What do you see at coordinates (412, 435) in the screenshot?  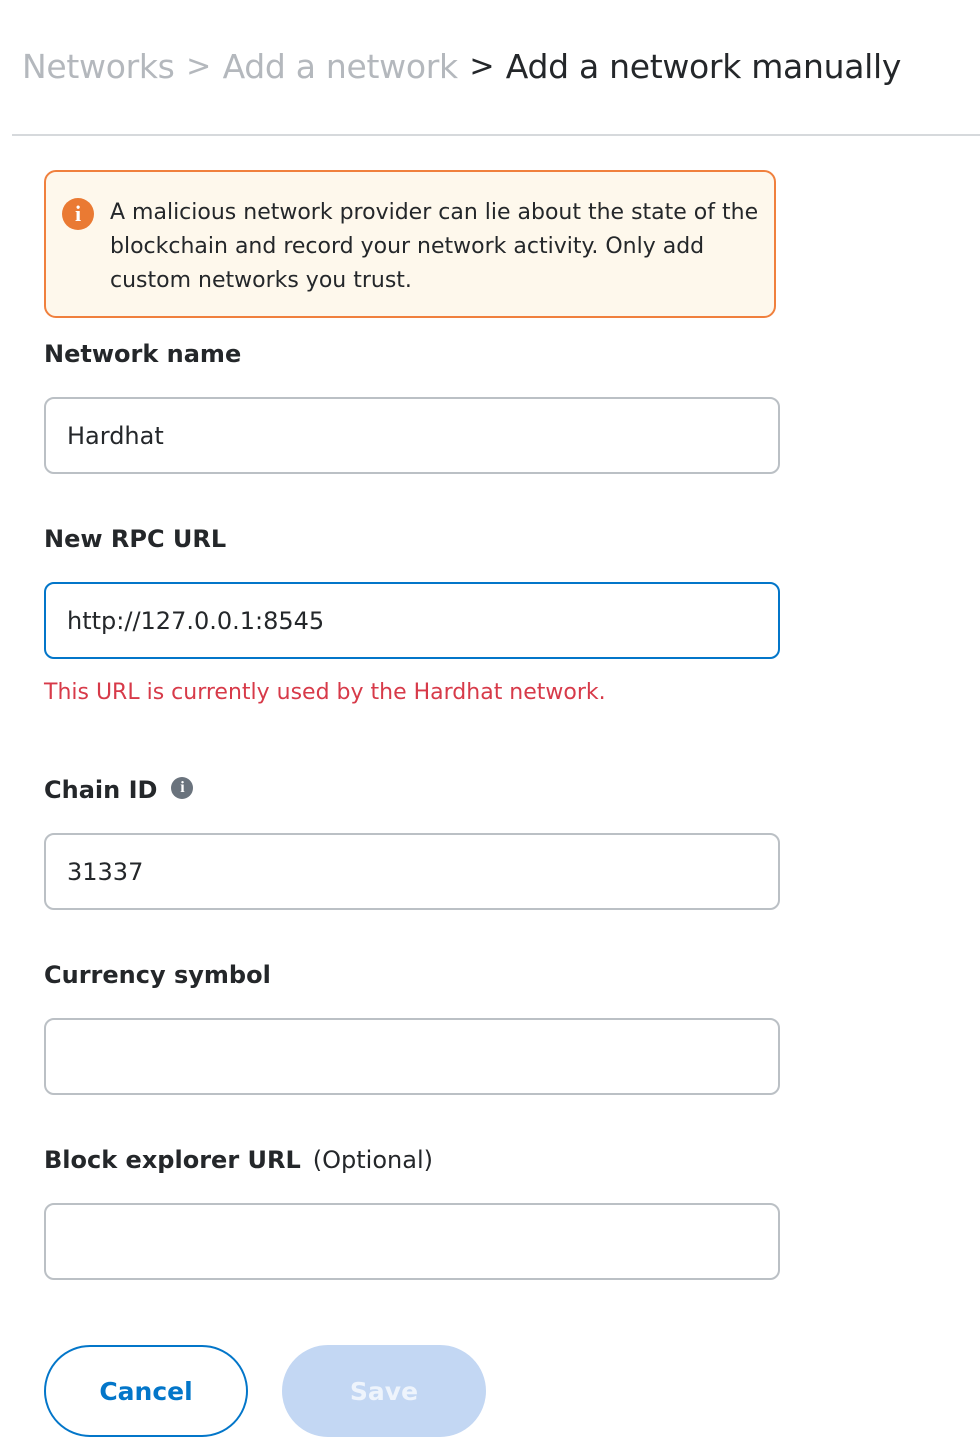 I see `network-name-input` at bounding box center [412, 435].